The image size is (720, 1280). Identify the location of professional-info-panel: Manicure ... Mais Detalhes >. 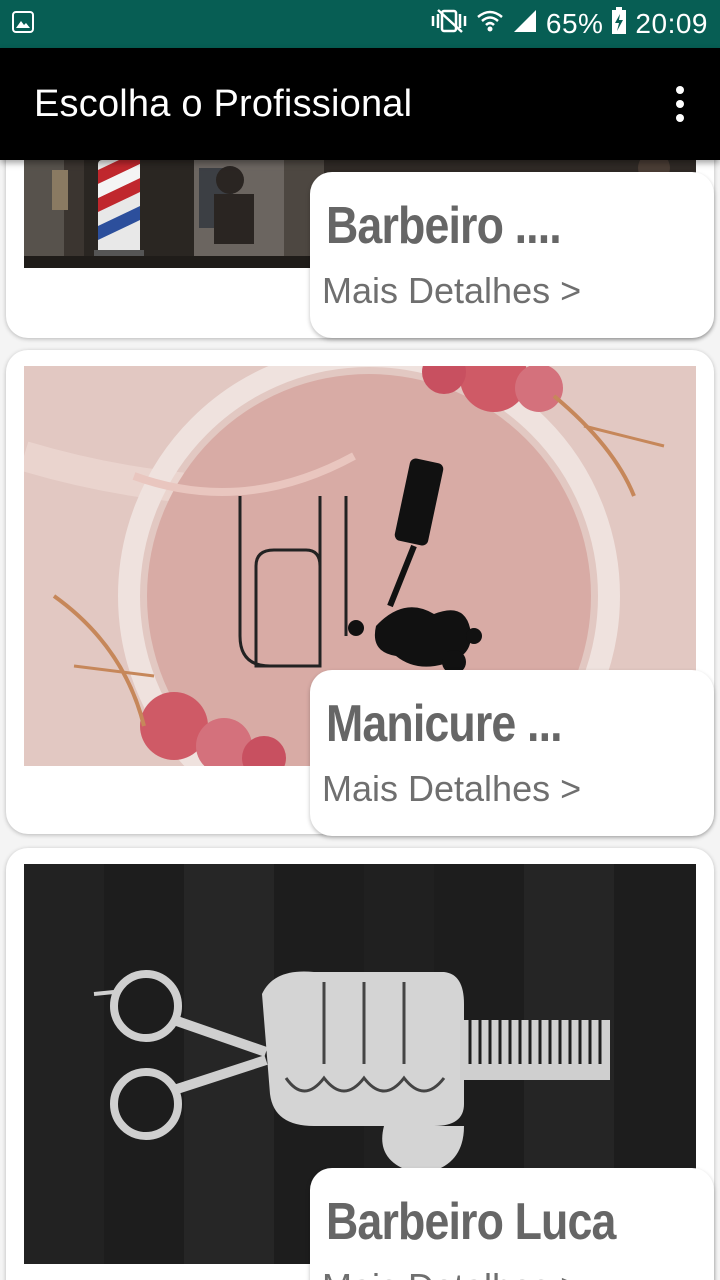
(512, 753).